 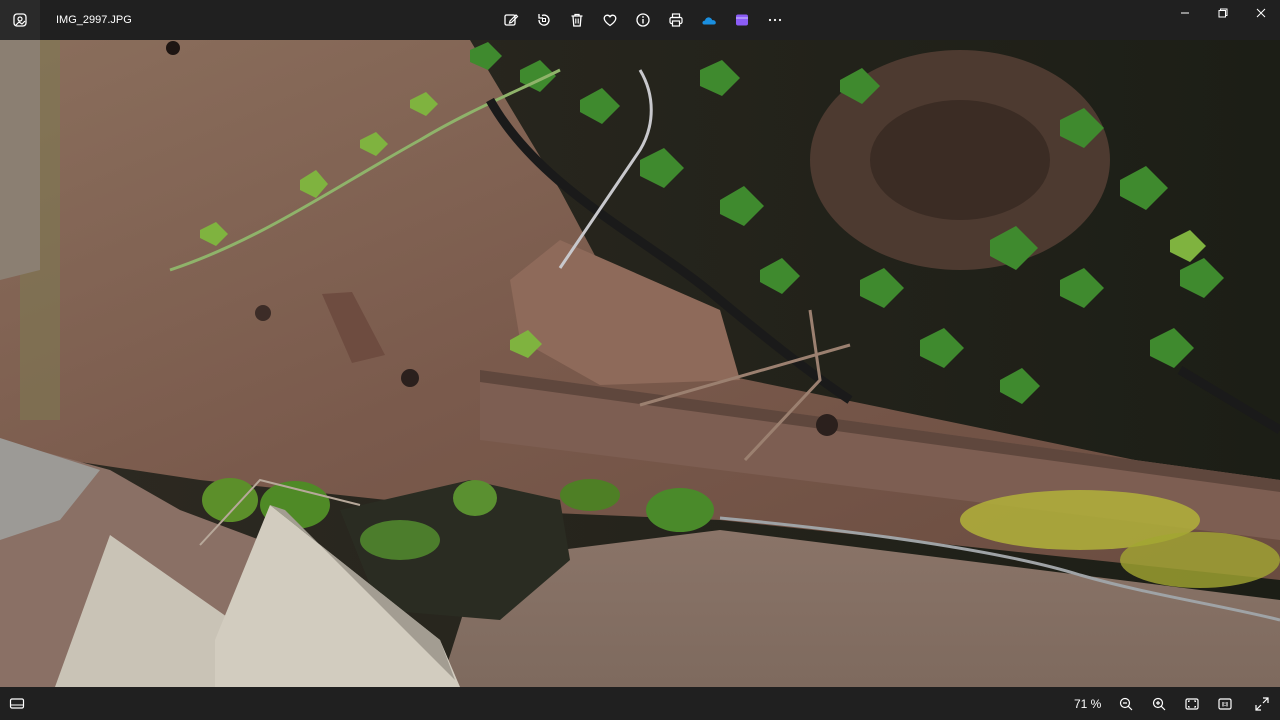 I want to click on more-icon, so click(x=774, y=20).